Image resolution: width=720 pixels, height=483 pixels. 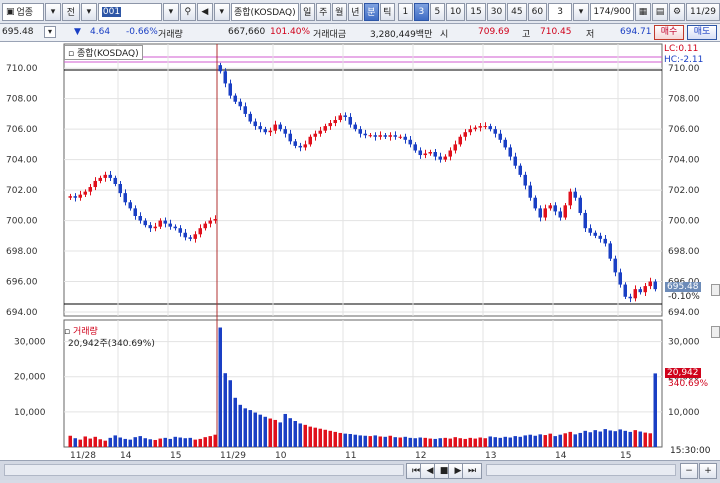 I want to click on minute-option: 5, so click(x=437, y=11).